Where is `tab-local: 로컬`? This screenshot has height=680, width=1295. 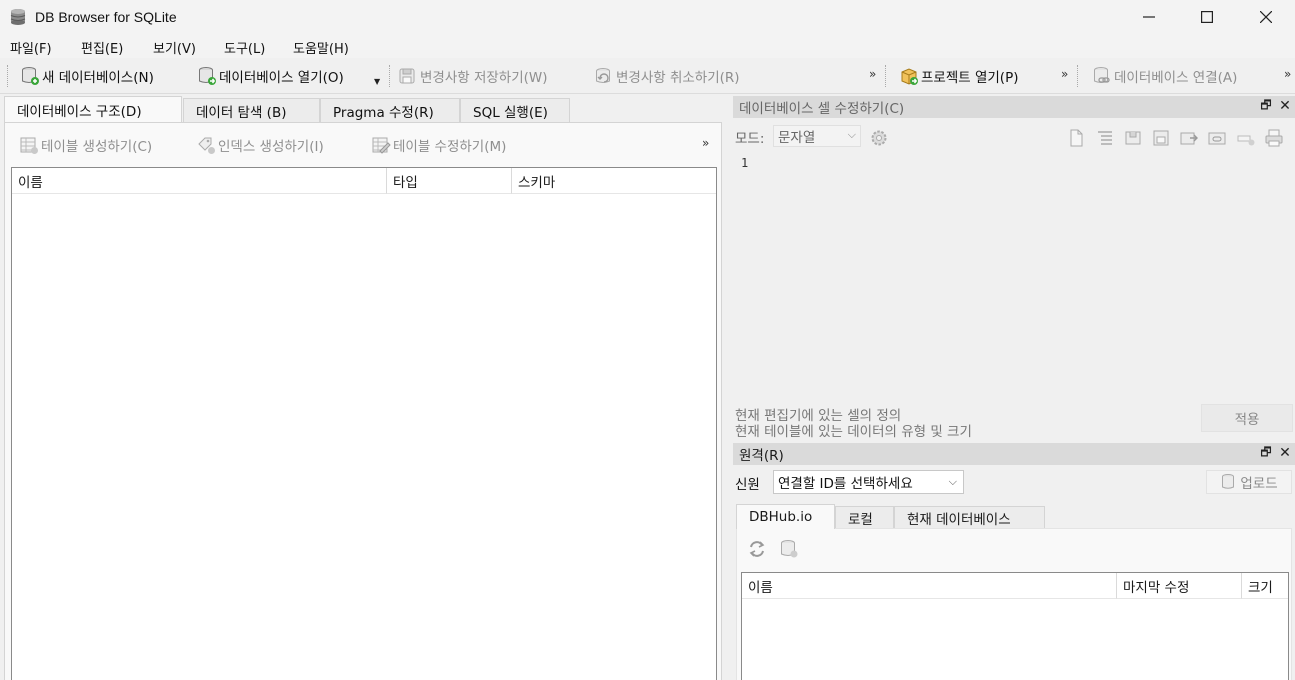
tab-local: 로컬 is located at coordinates (864, 517).